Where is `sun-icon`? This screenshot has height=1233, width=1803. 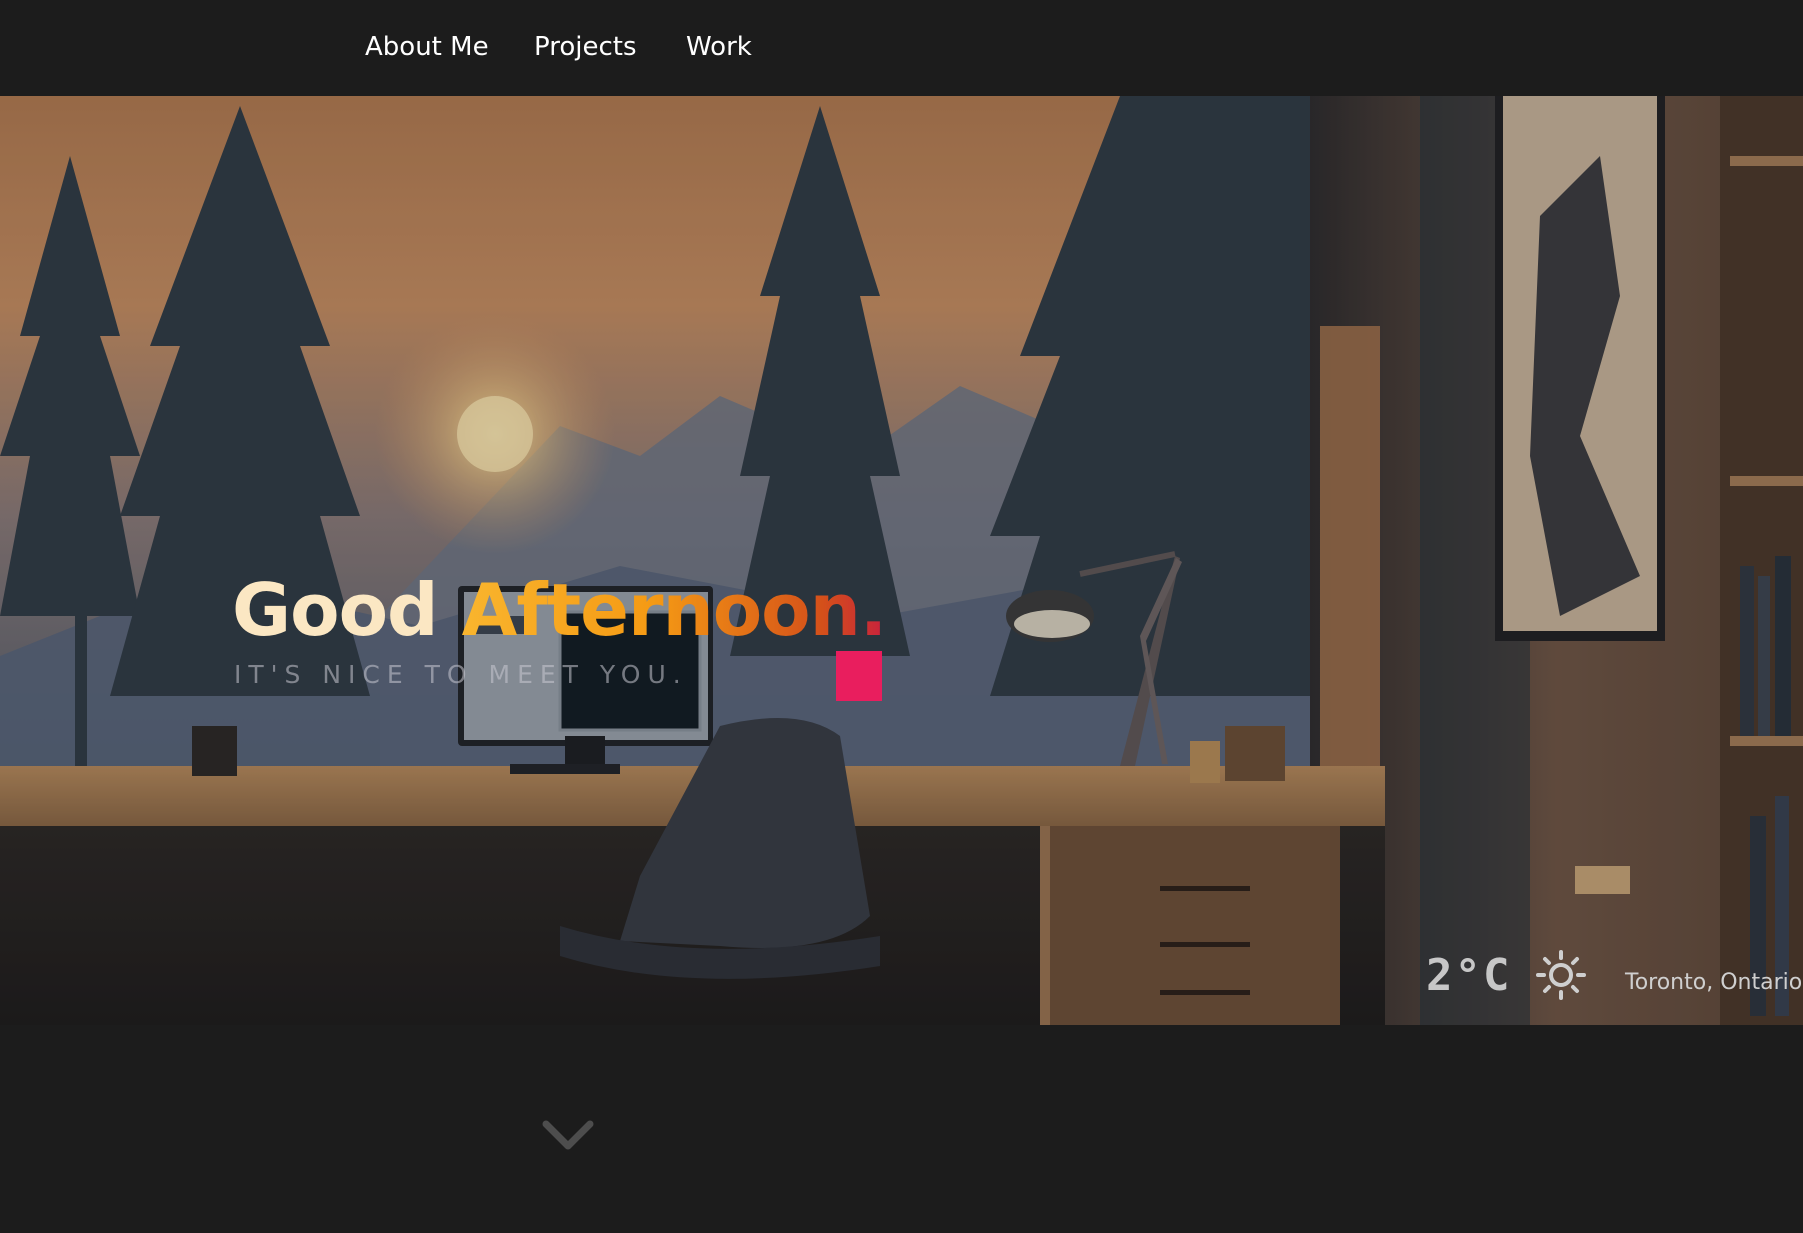 sun-icon is located at coordinates (1561, 975).